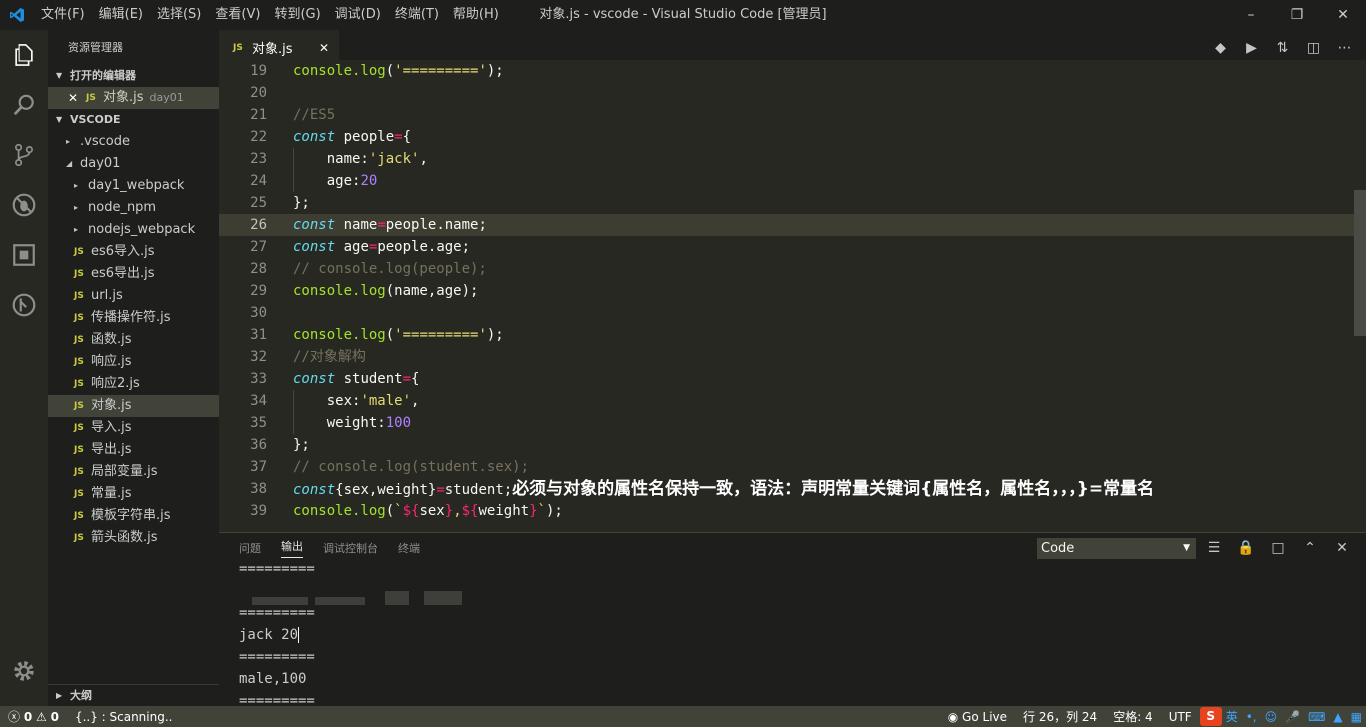 This screenshot has width=1366, height=727. I want to click on code-token: name:, so click(331, 159).